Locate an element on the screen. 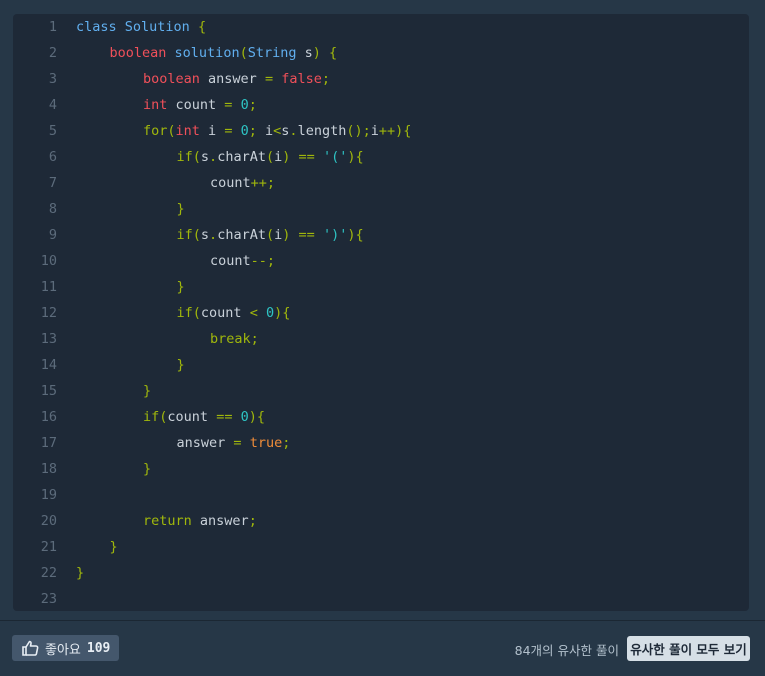 Image resolution: width=765 pixels, height=676 pixels. code-token: charAt is located at coordinates (241, 157).